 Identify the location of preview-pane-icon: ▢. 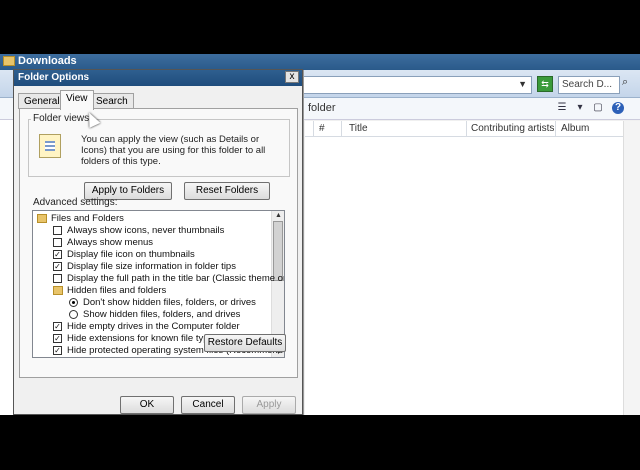
(598, 108).